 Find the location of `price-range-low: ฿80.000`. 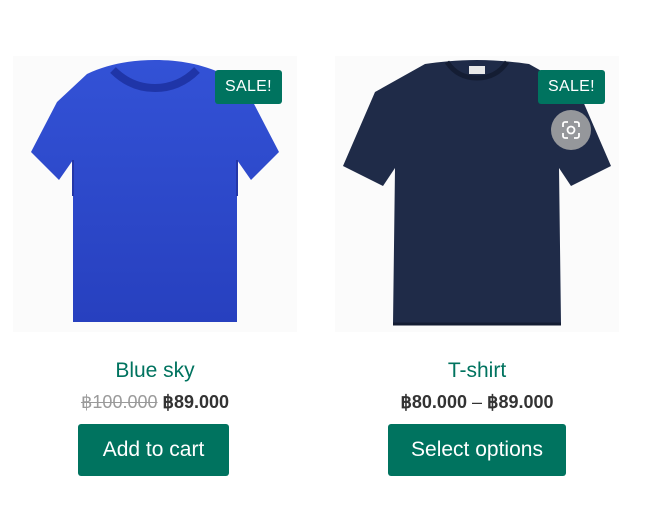

price-range-low: ฿80.000 is located at coordinates (433, 402).